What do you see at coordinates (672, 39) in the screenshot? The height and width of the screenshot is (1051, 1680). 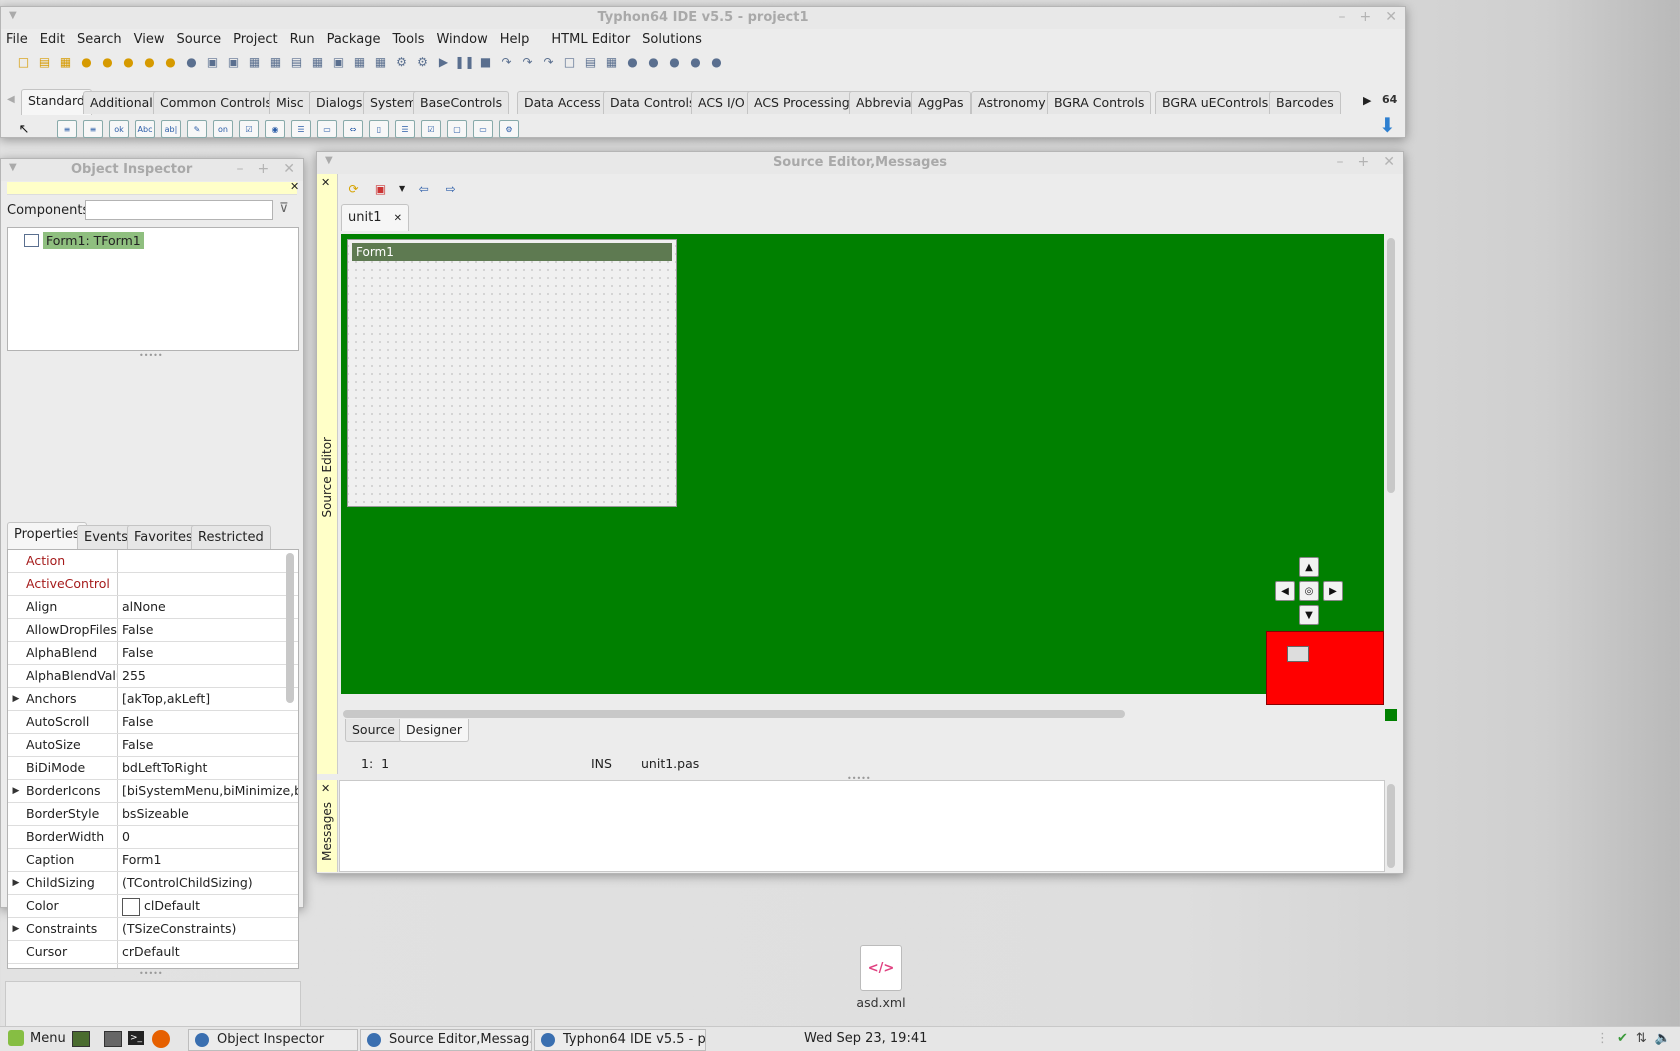 I see `menu-solutions: Solutions` at bounding box center [672, 39].